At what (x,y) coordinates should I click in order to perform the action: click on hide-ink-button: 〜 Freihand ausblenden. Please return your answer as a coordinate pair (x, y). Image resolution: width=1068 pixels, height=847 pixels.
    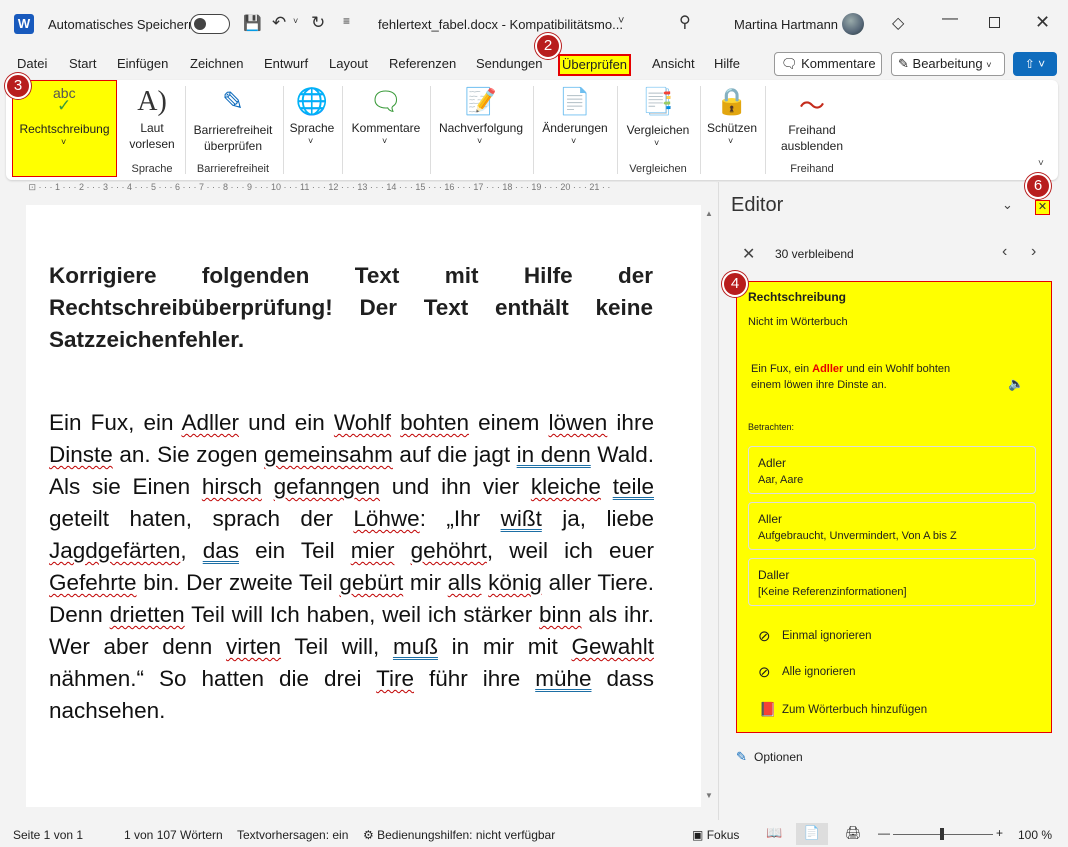
    Looking at the image, I should click on (812, 121).